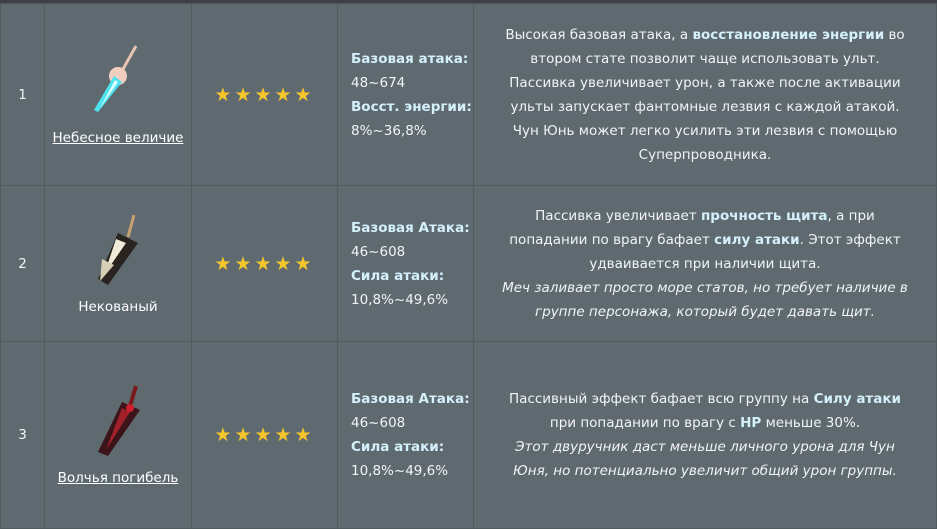 The image size is (937, 529). I want to click on weapon-cell: Волчья погибель, so click(118, 435).